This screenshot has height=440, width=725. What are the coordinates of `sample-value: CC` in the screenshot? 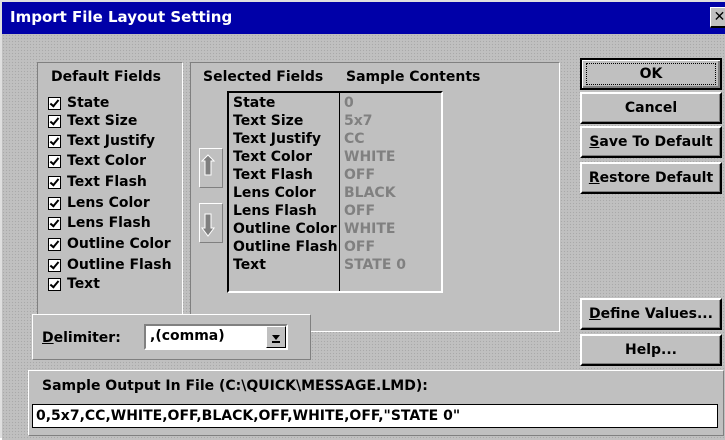 It's located at (354, 139).